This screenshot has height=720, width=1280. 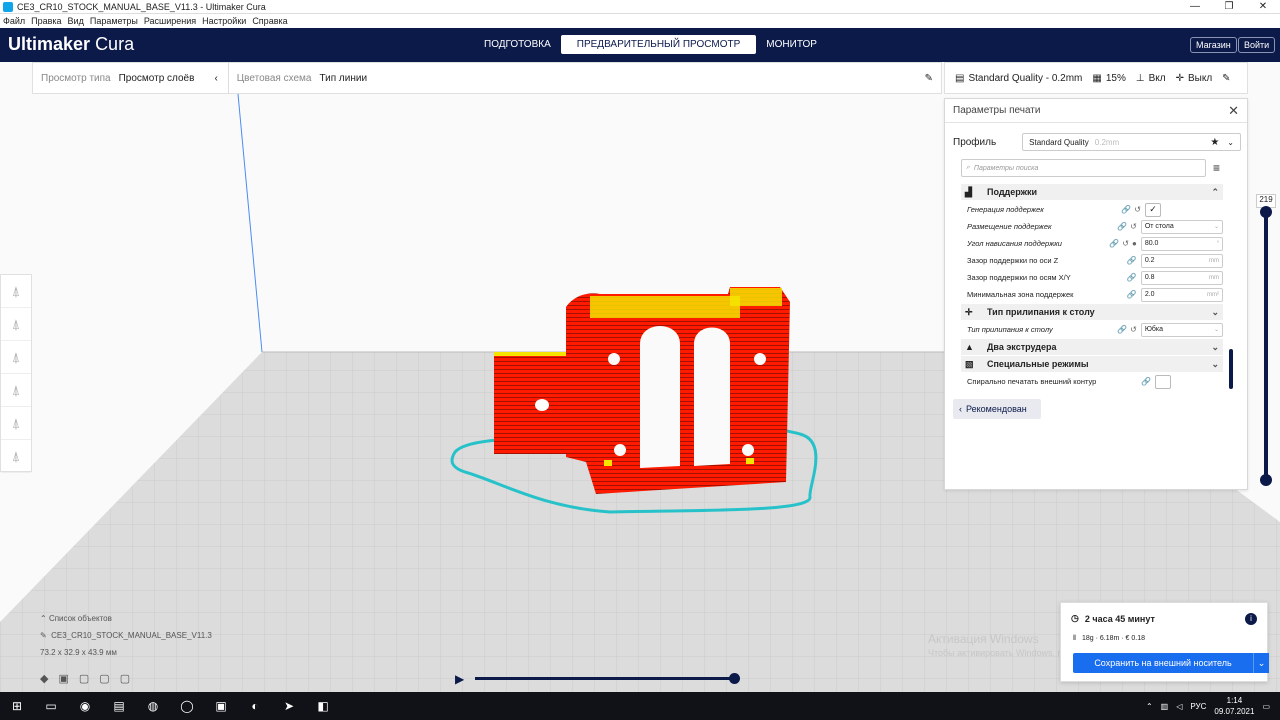 I want to click on windows-start-icon: ⊞, so click(x=17, y=706).